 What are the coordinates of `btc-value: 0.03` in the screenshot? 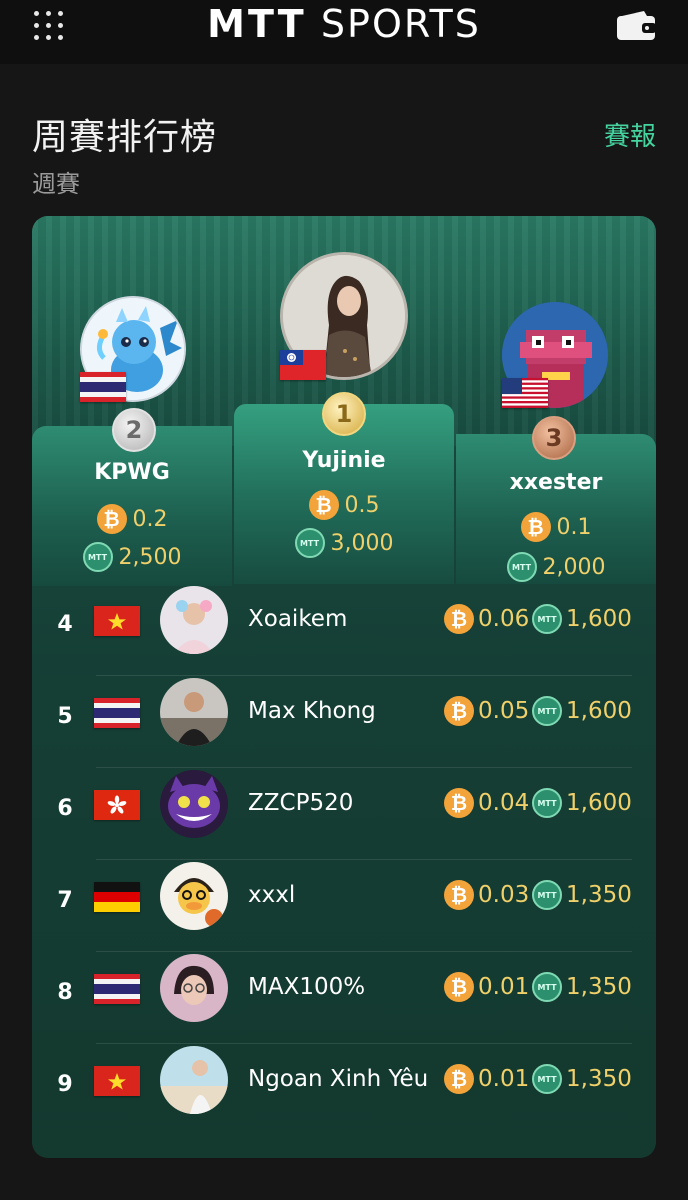 It's located at (504, 895).